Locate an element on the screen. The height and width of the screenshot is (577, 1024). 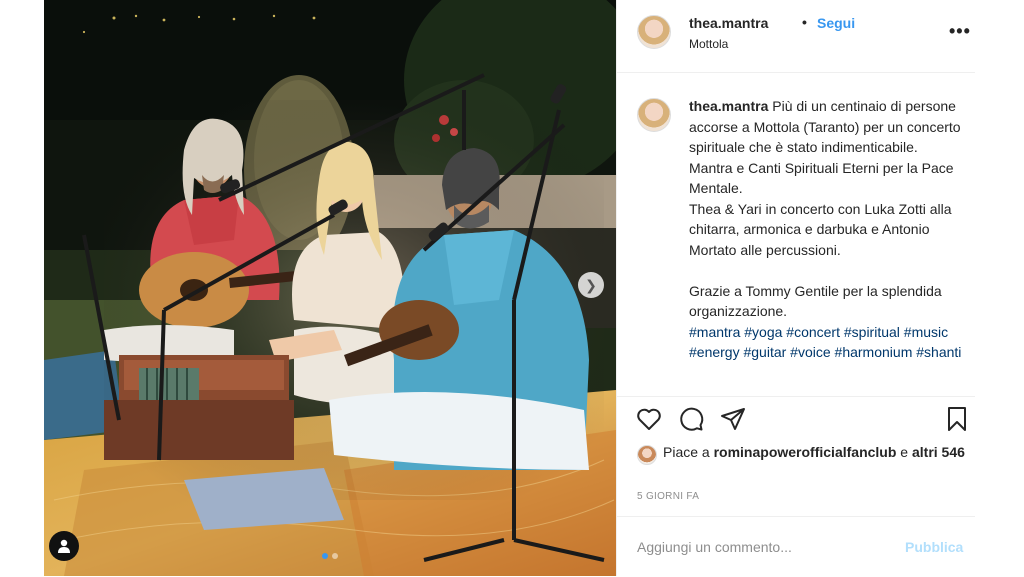
avatar is located at coordinates (654, 32).